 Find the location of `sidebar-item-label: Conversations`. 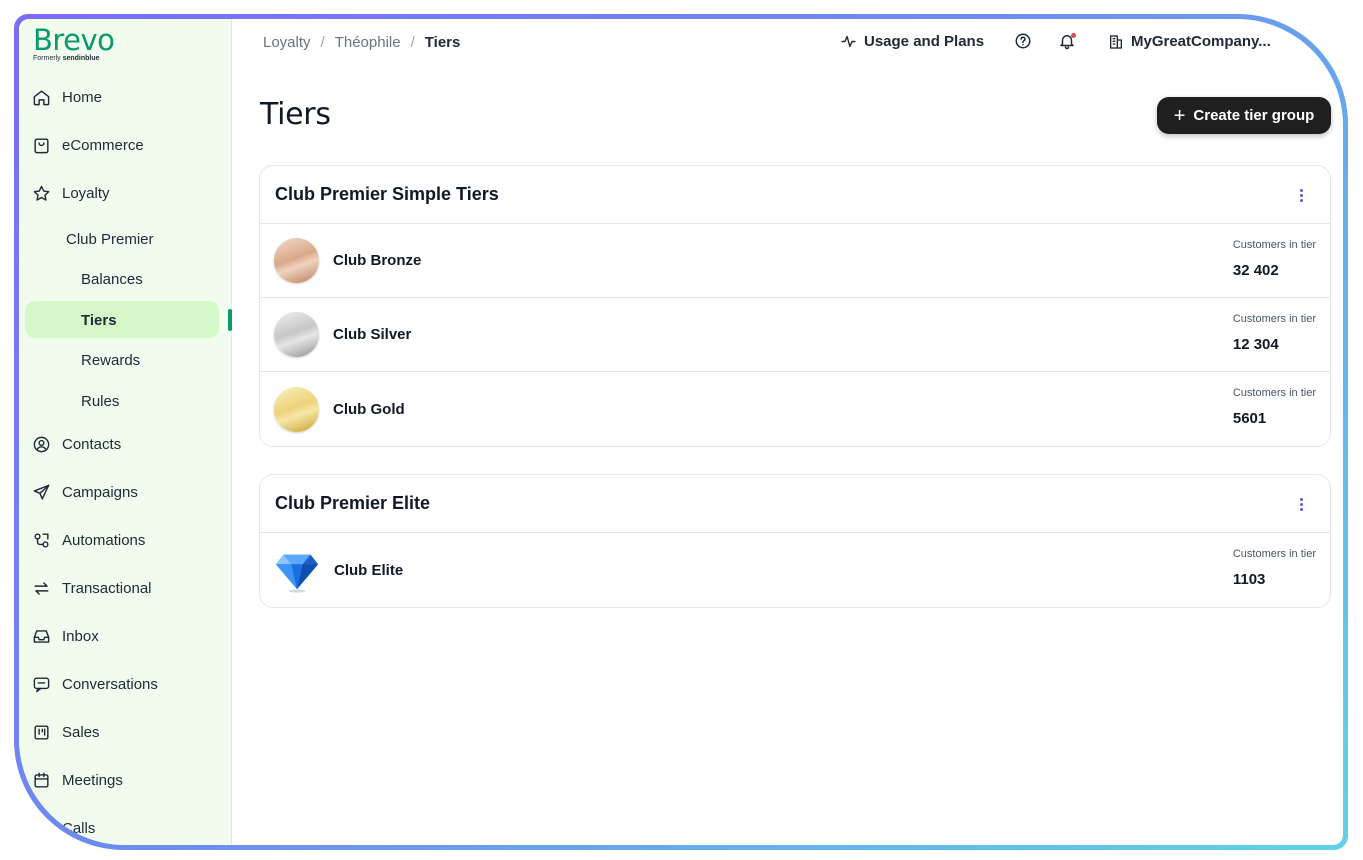

sidebar-item-label: Conversations is located at coordinates (110, 684).